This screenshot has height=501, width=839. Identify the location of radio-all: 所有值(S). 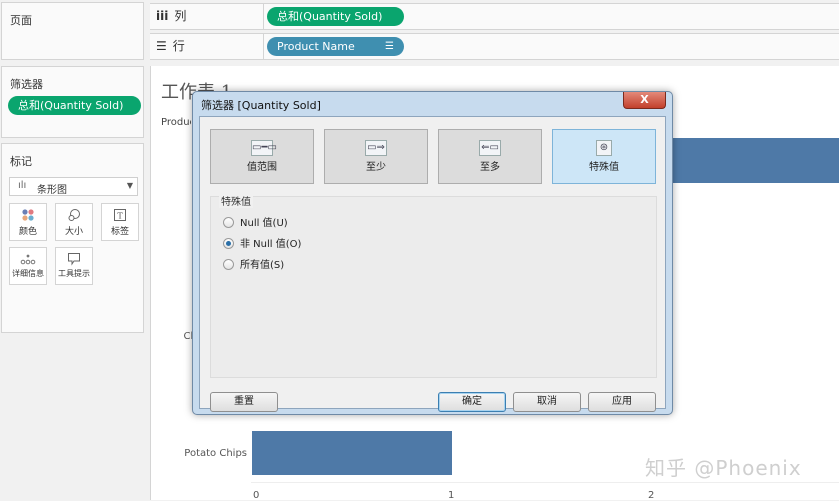
(253, 263).